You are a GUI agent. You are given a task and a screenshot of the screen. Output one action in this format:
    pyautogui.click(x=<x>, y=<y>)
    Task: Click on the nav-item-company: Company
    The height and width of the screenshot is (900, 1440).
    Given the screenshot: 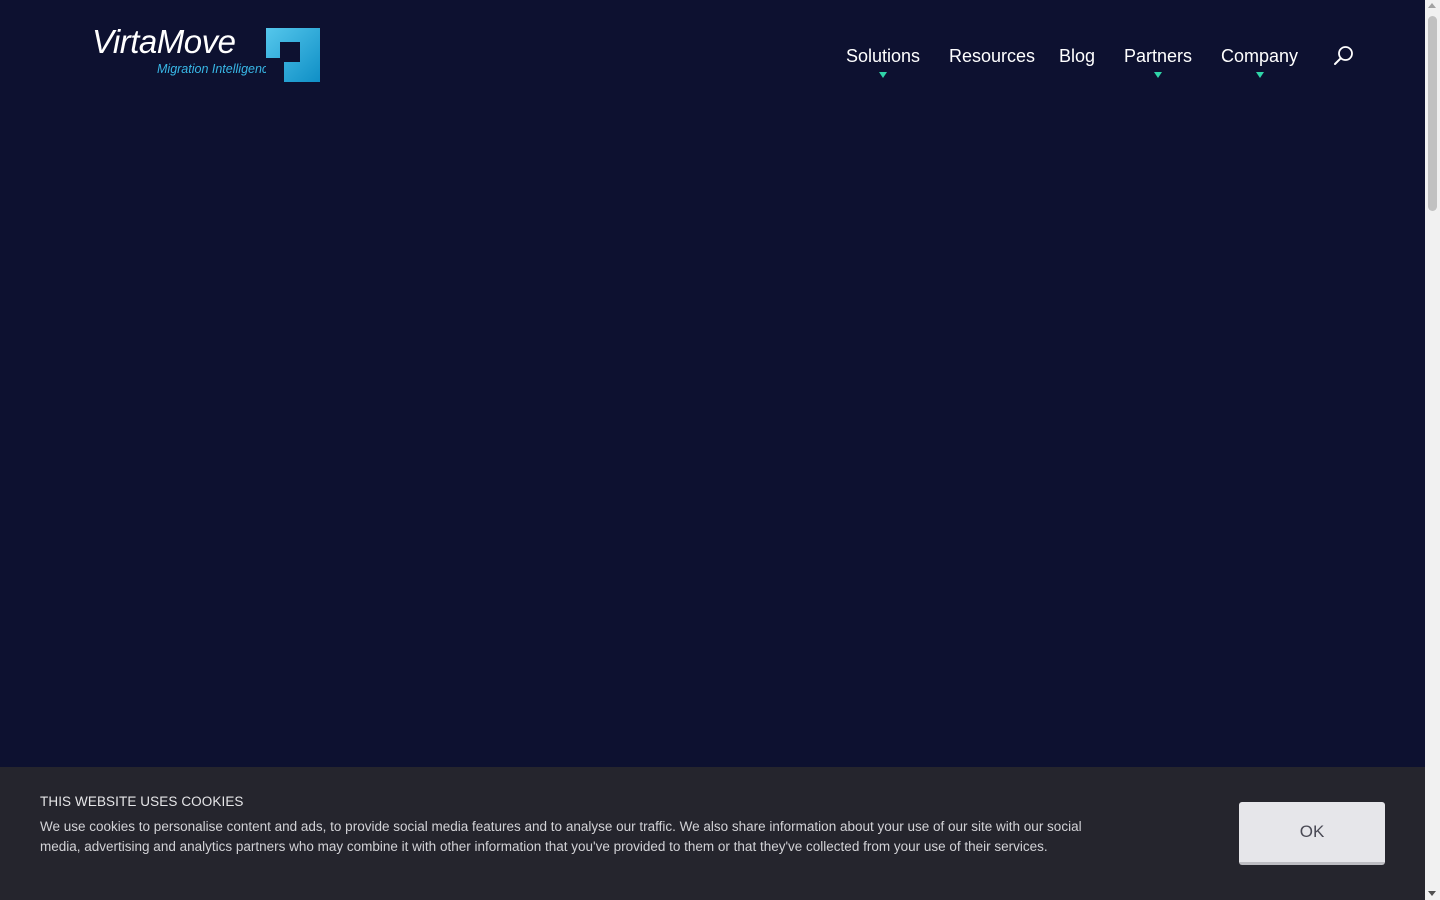 What is the action you would take?
    pyautogui.click(x=1260, y=61)
    